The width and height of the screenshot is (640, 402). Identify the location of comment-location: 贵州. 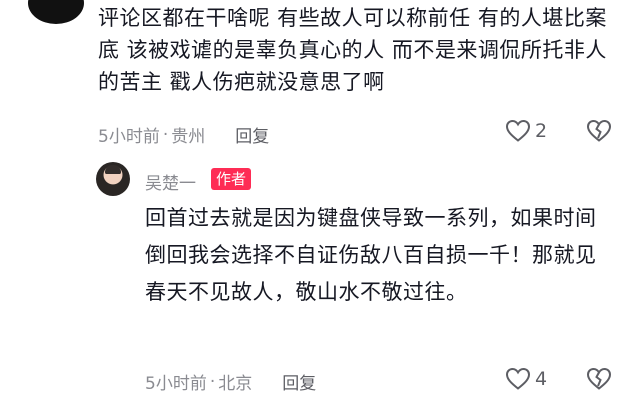
(188, 137).